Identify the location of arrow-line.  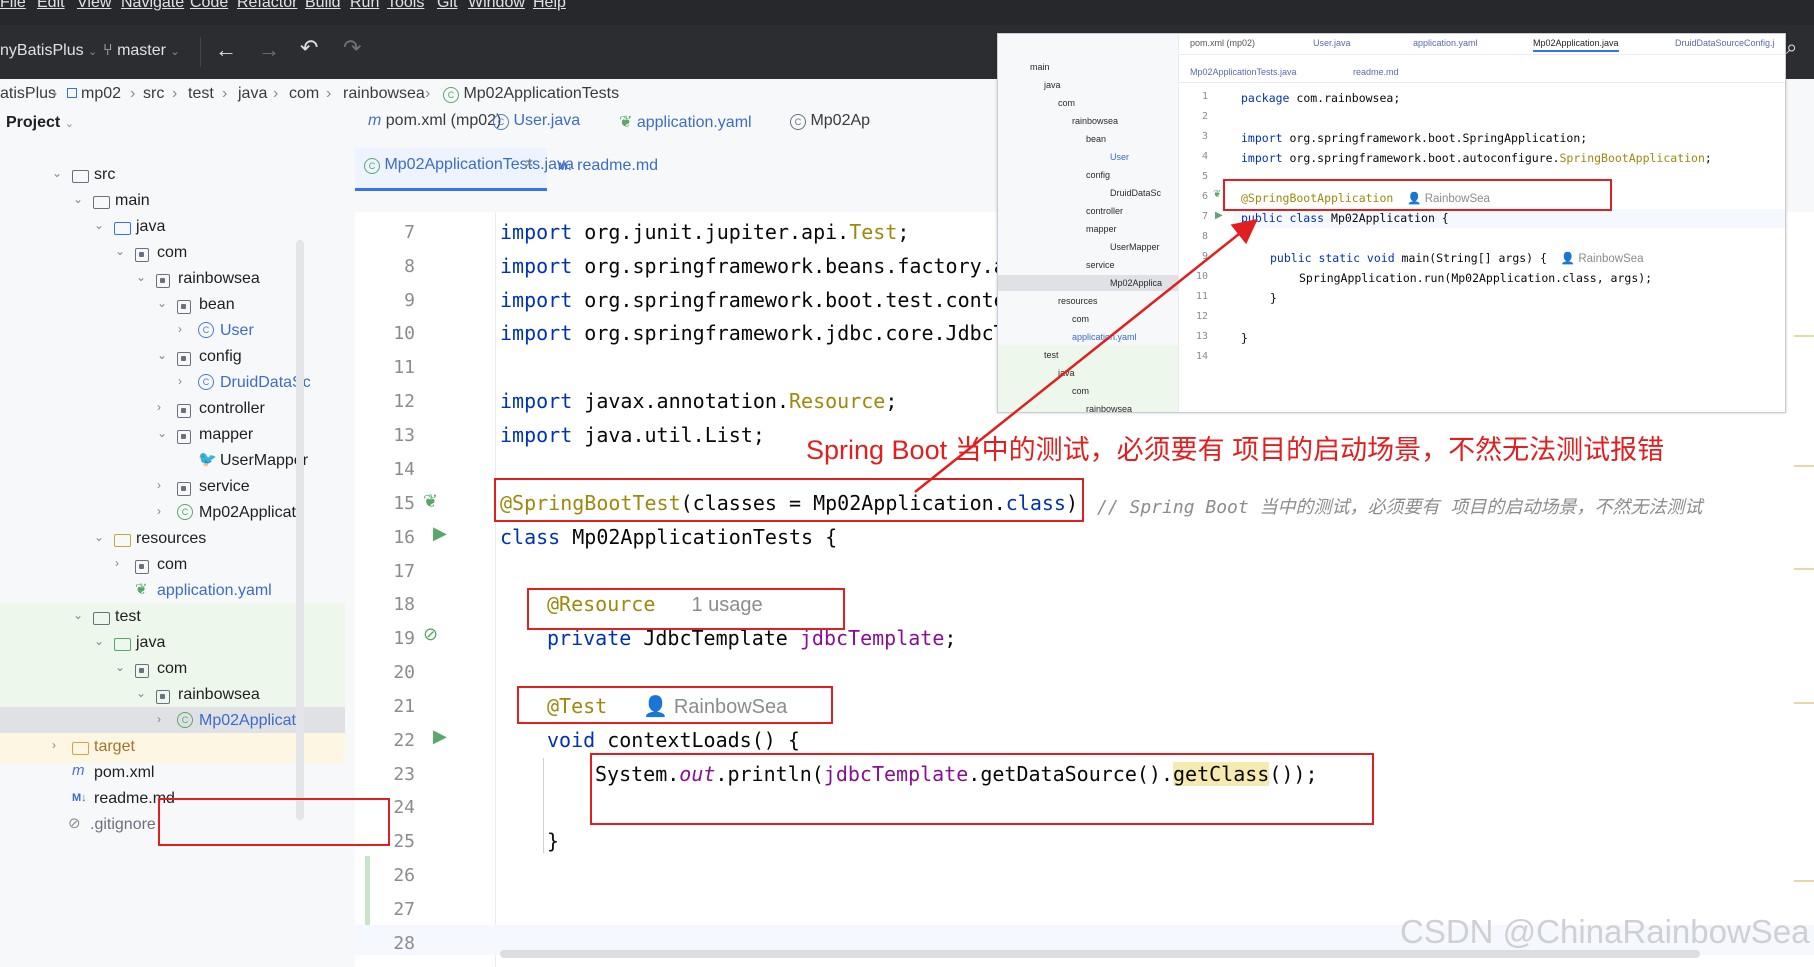
(1086, 355).